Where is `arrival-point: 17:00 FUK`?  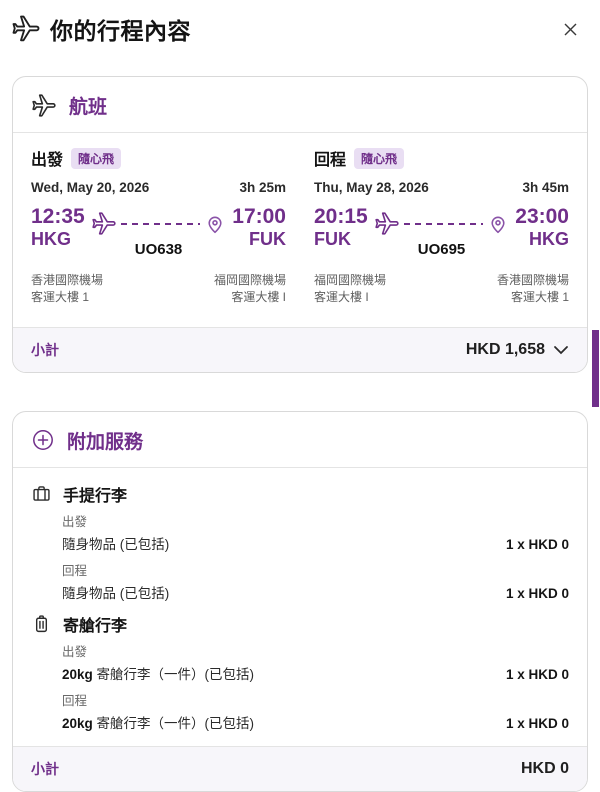 arrival-point: 17:00 FUK is located at coordinates (259, 227).